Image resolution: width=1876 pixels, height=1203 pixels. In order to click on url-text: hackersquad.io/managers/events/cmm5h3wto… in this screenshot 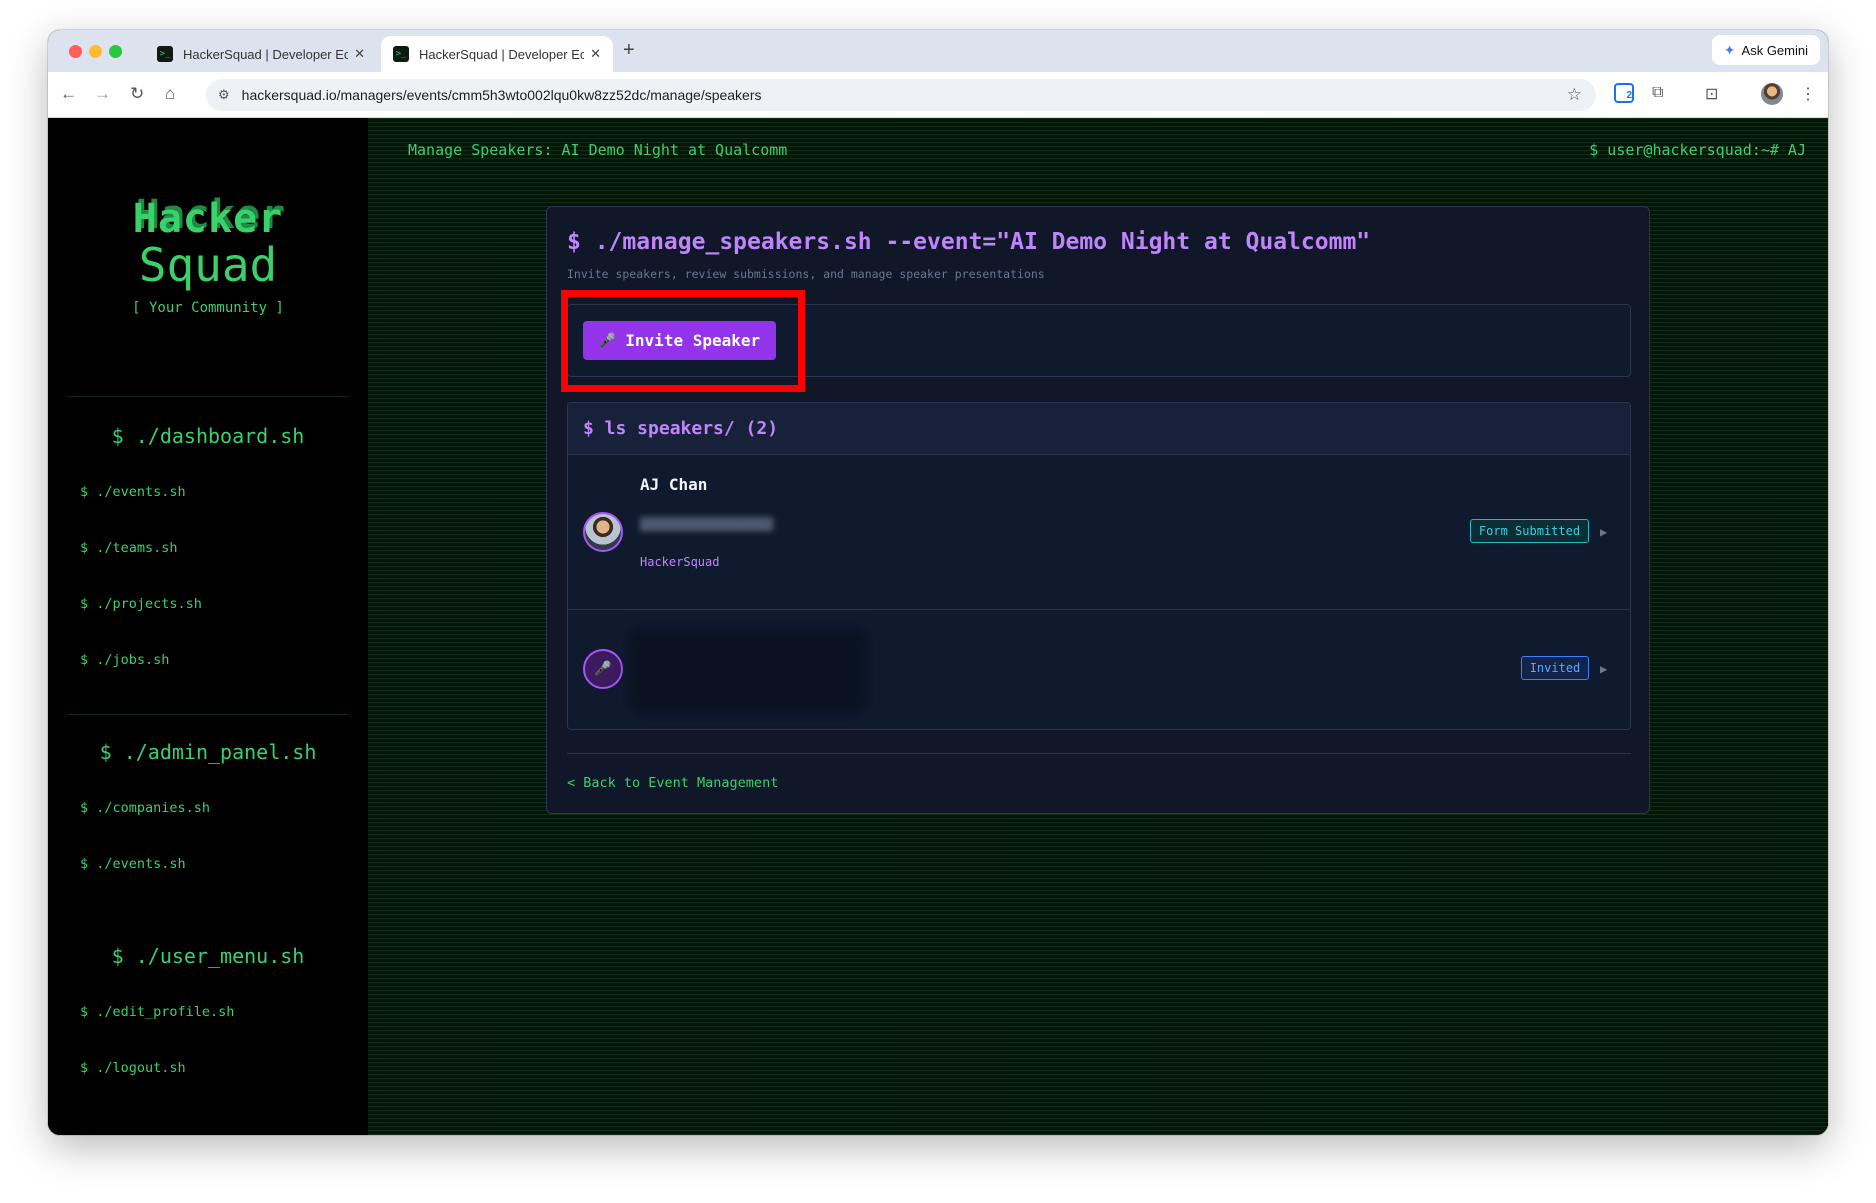, I will do `click(501, 95)`.